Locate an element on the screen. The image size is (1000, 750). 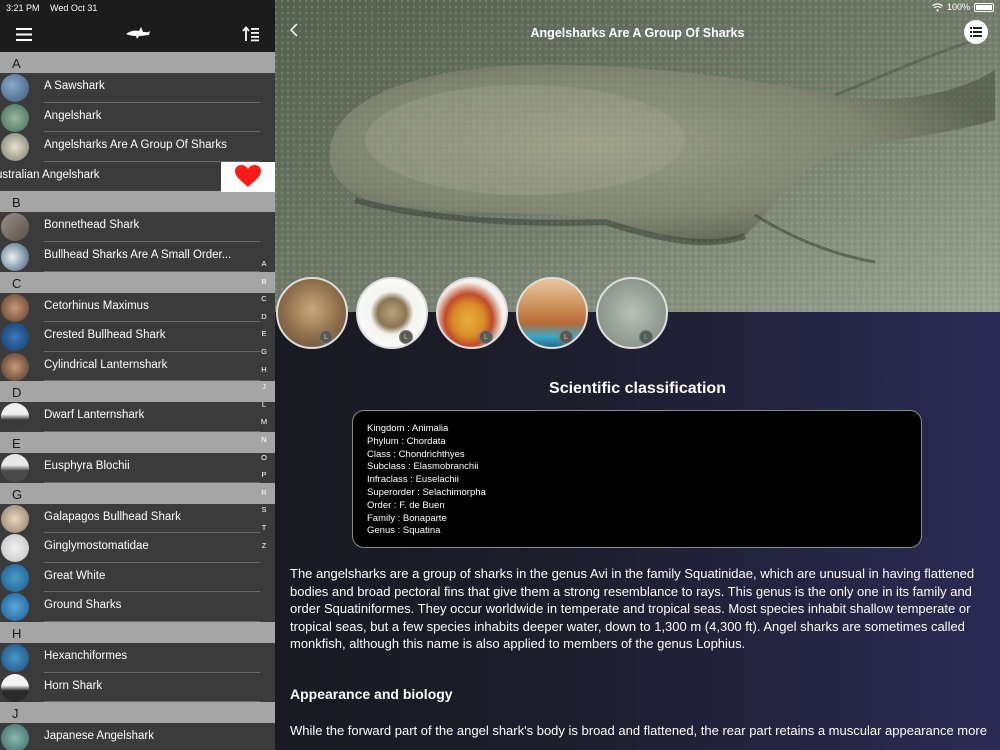
status-time: 3:21 PM is located at coordinates (23, 8).